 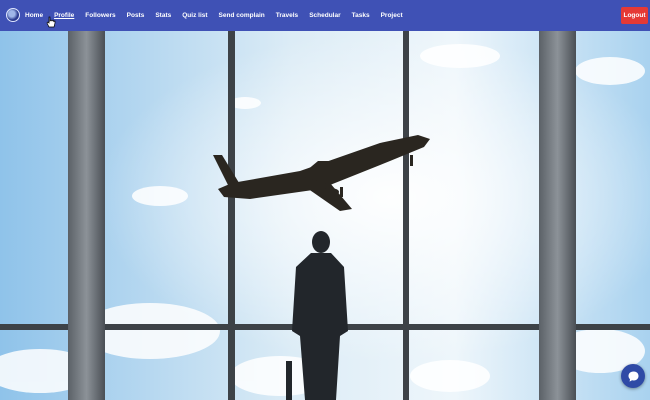 What do you see at coordinates (34, 15) in the screenshot?
I see `nav-home: Home` at bounding box center [34, 15].